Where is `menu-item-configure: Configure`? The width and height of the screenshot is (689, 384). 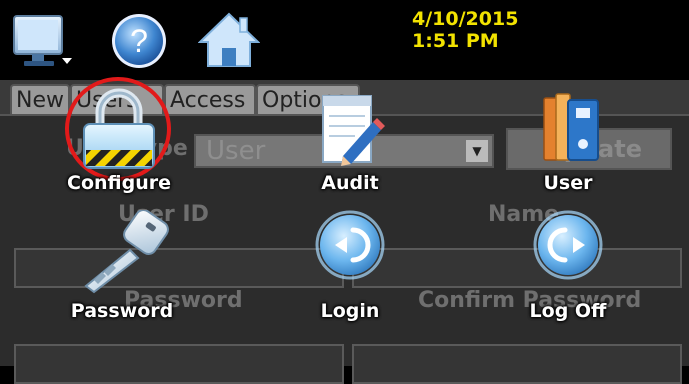 menu-item-configure: Configure is located at coordinates (119, 142).